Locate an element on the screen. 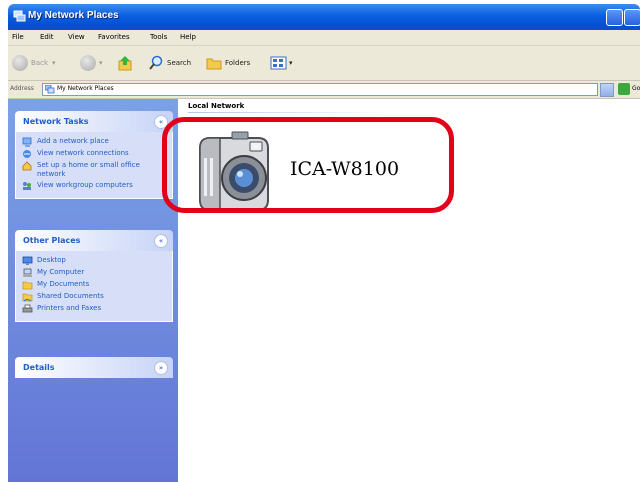 The width and height of the screenshot is (640, 482). task-view-workgroup-computers: View workgroup computers is located at coordinates (94, 186).